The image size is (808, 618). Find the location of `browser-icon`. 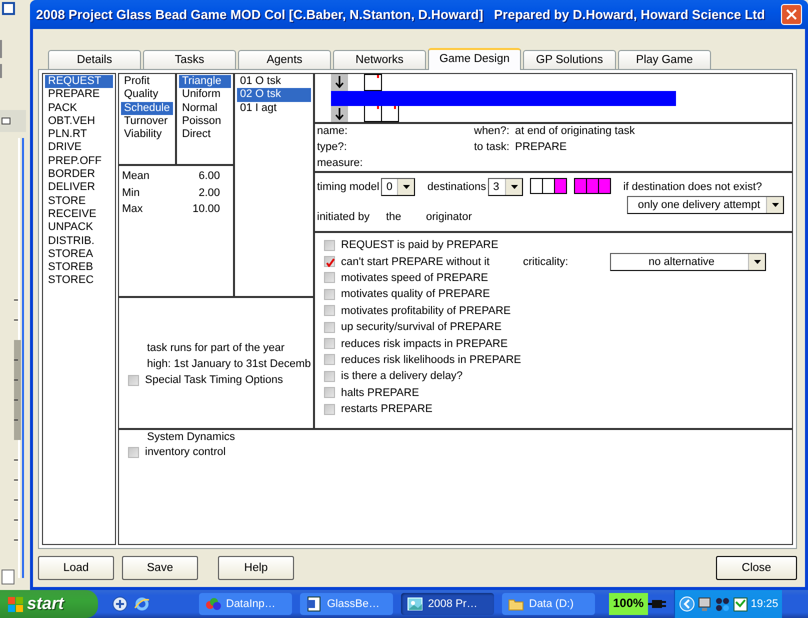

browser-icon is located at coordinates (142, 604).